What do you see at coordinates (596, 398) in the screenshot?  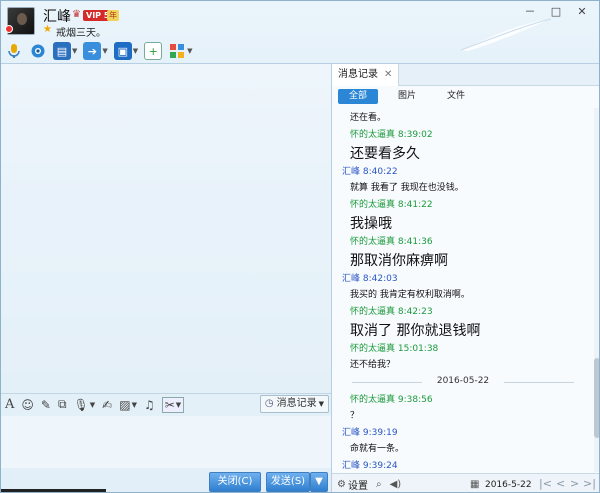 I see `scrollbar-thumb` at bounding box center [596, 398].